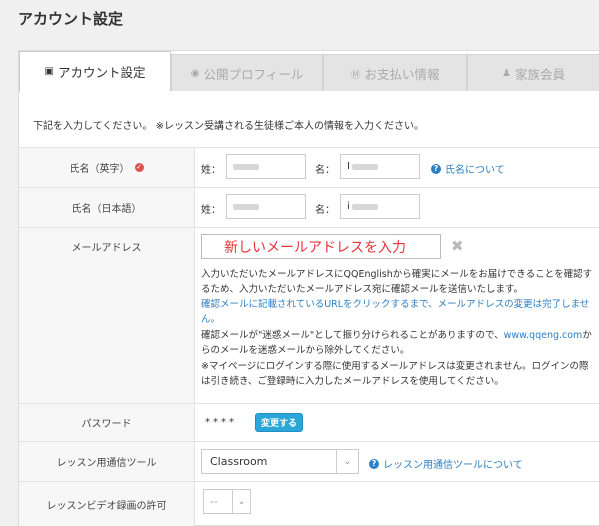 The width and height of the screenshot is (599, 526). I want to click on qqeng-link: www.qqeng.com, so click(543, 335).